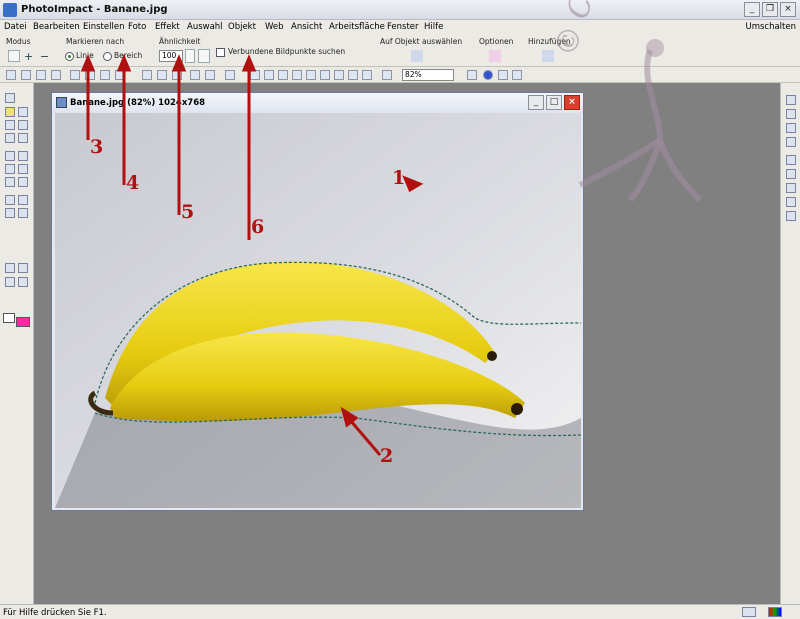 This screenshot has height=619, width=800. What do you see at coordinates (220, 52) in the screenshot?
I see `verbundene-bildpunkte-checkbox` at bounding box center [220, 52].